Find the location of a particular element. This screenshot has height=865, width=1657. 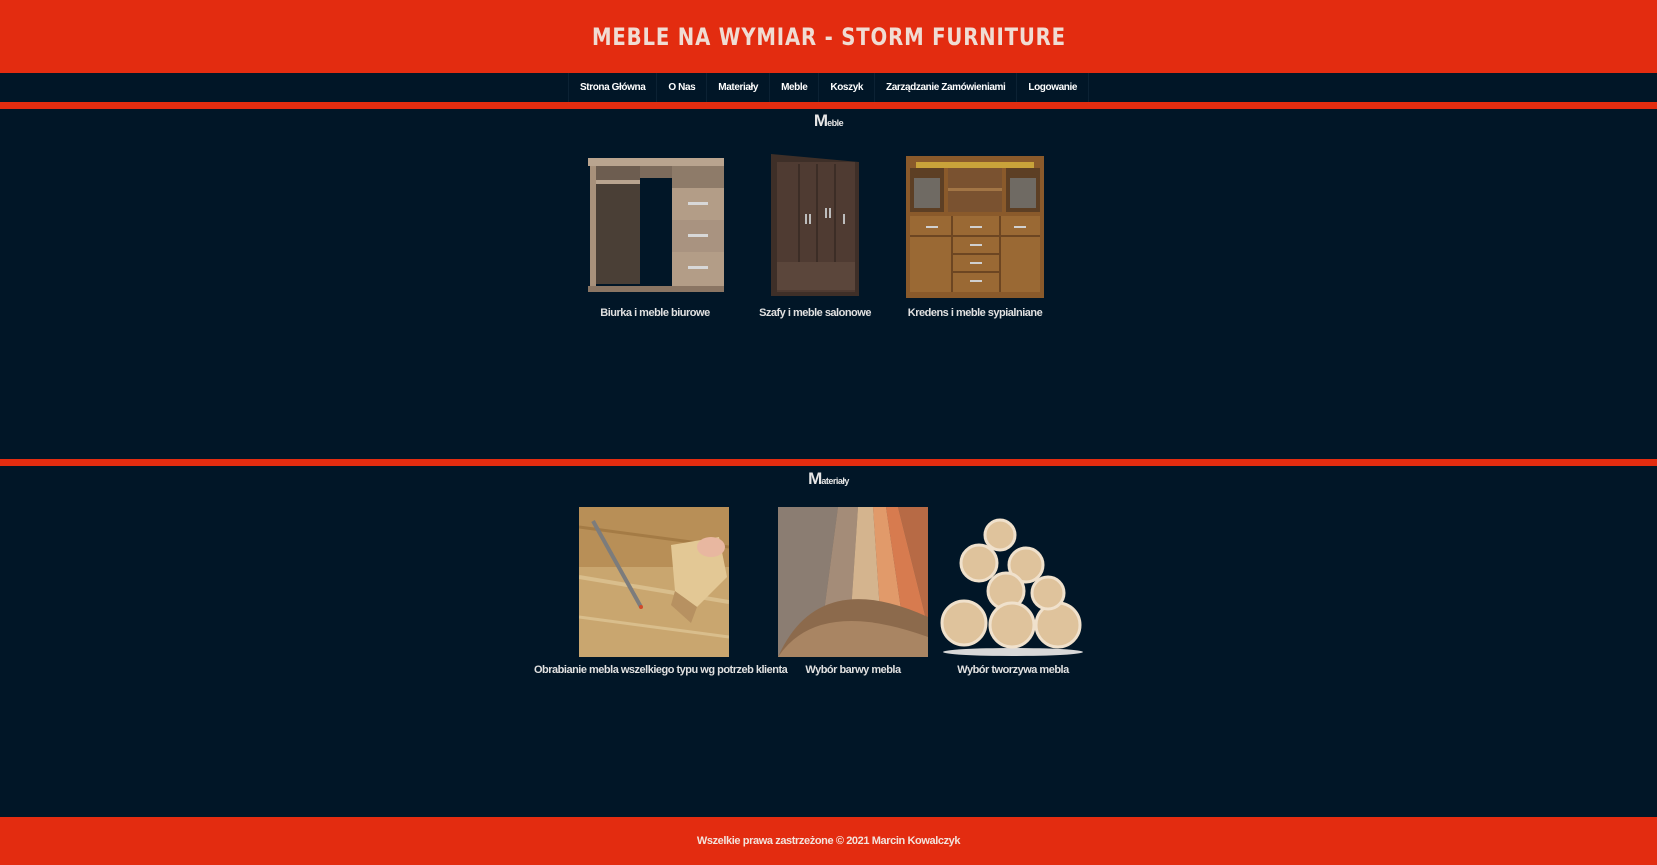

nav-item-login: Logowanie is located at coordinates (1052, 87).